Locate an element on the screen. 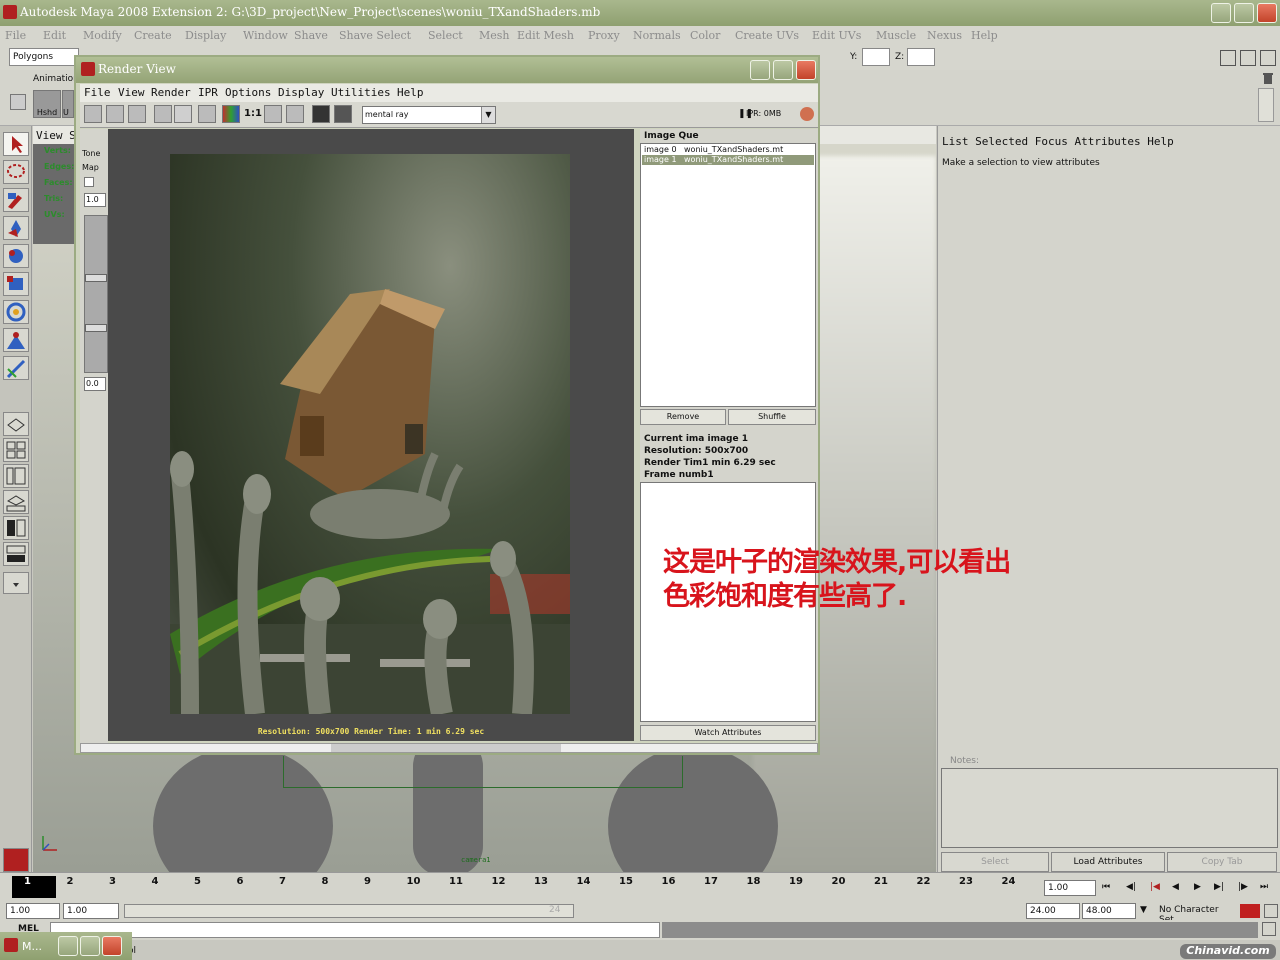 The height and width of the screenshot is (960, 1280). command-input is located at coordinates (355, 930).